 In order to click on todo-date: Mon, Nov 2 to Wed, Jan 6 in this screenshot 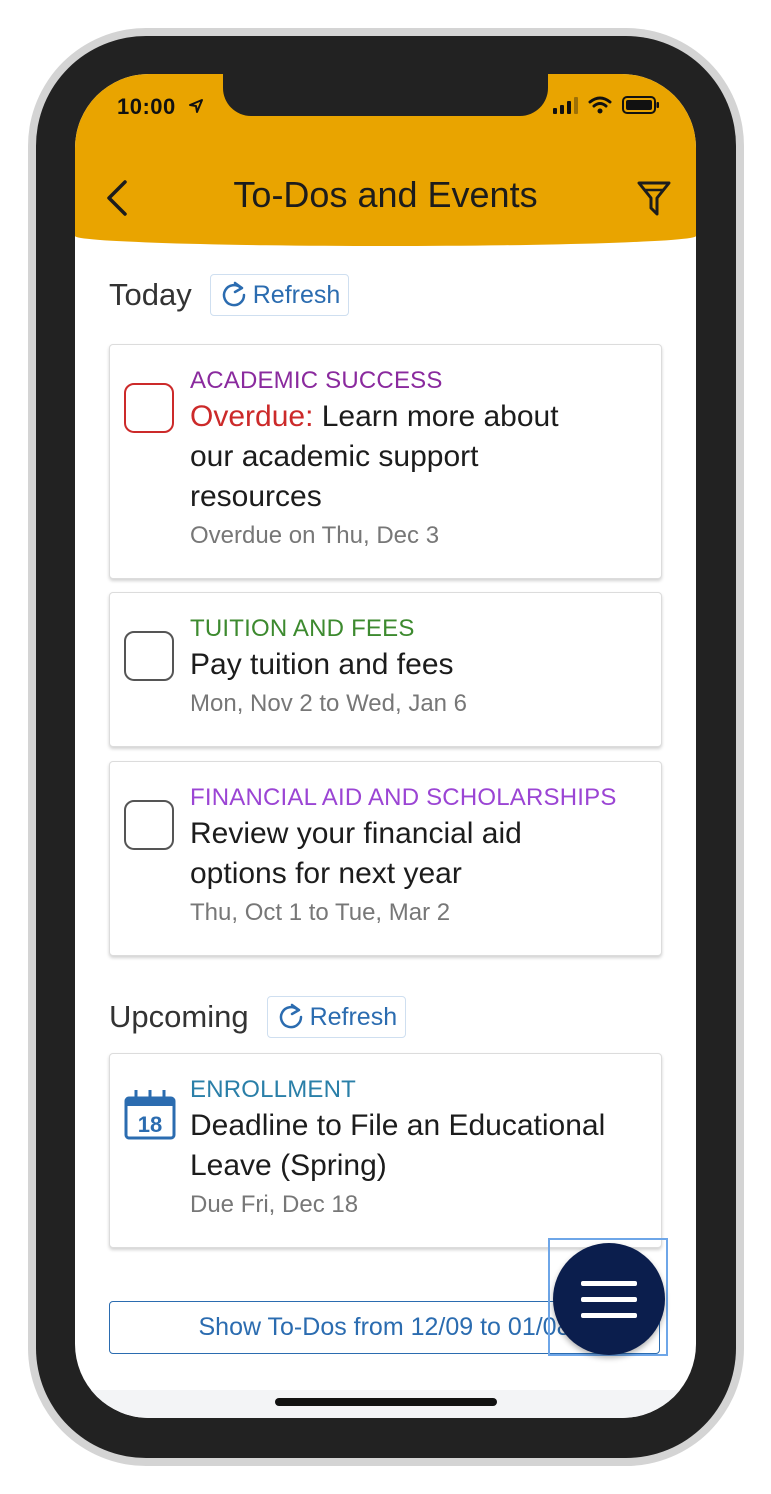, I will do `click(329, 703)`.